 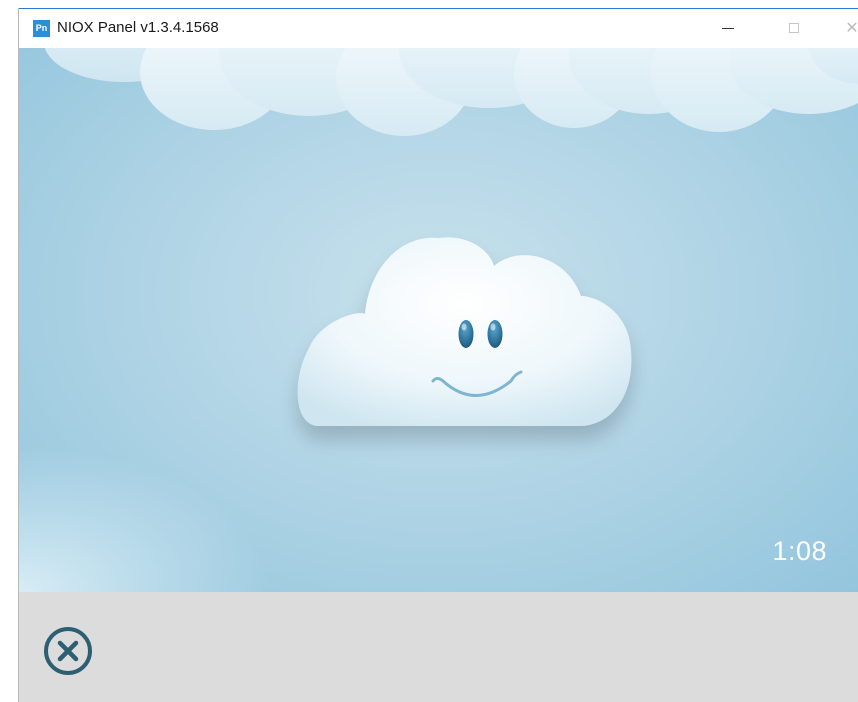 I want to click on window-title: NIOX Panel v1.3.4.1568, so click(x=138, y=27).